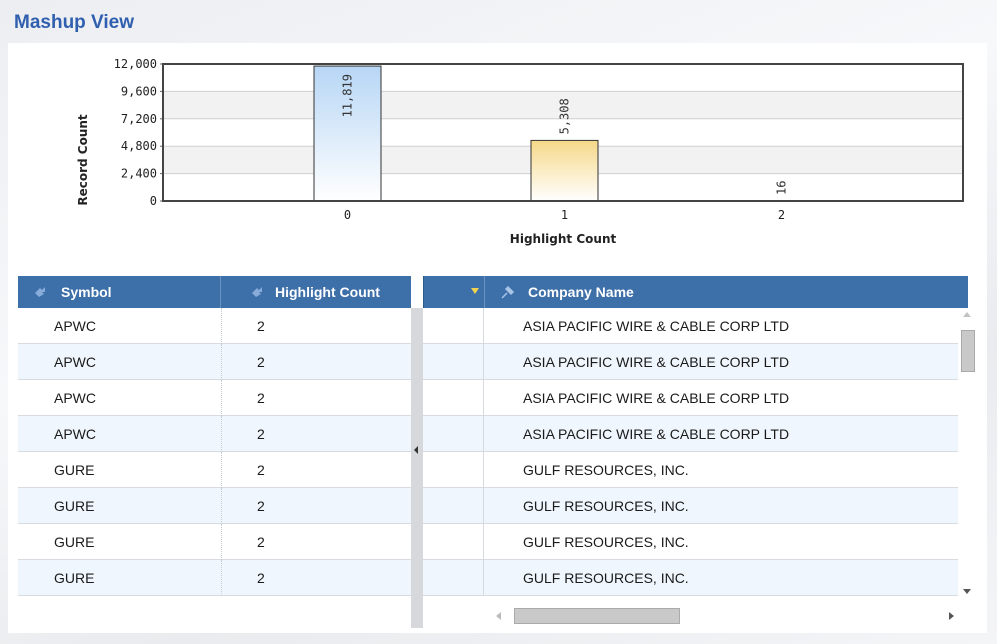 The height and width of the screenshot is (644, 997). What do you see at coordinates (139, 174) in the screenshot?
I see `y-tick-label: 2,400` at bounding box center [139, 174].